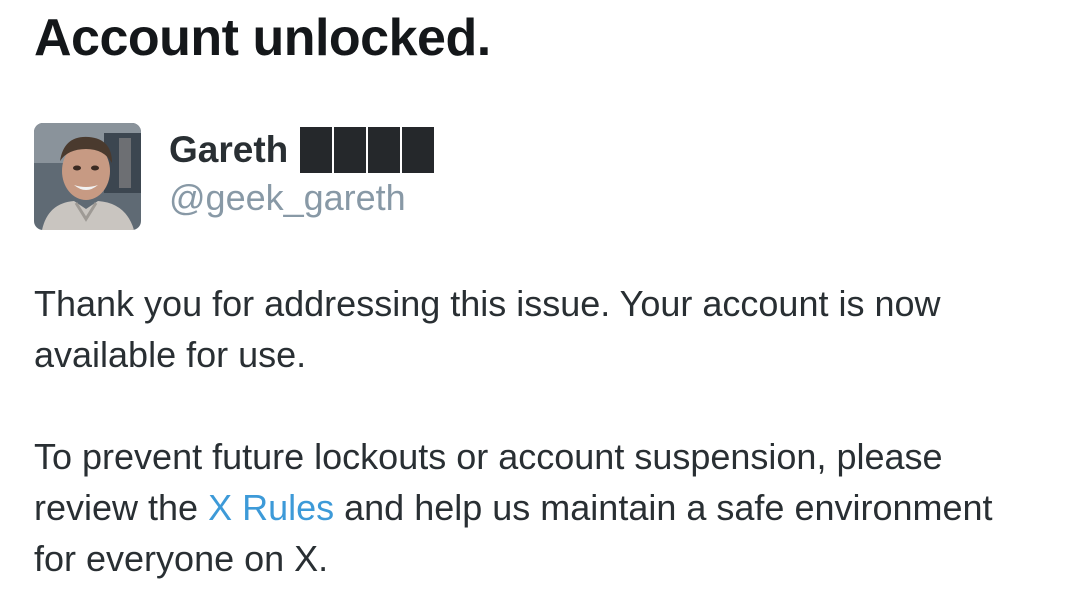  I want to click on name-line: Gareth, so click(302, 150).